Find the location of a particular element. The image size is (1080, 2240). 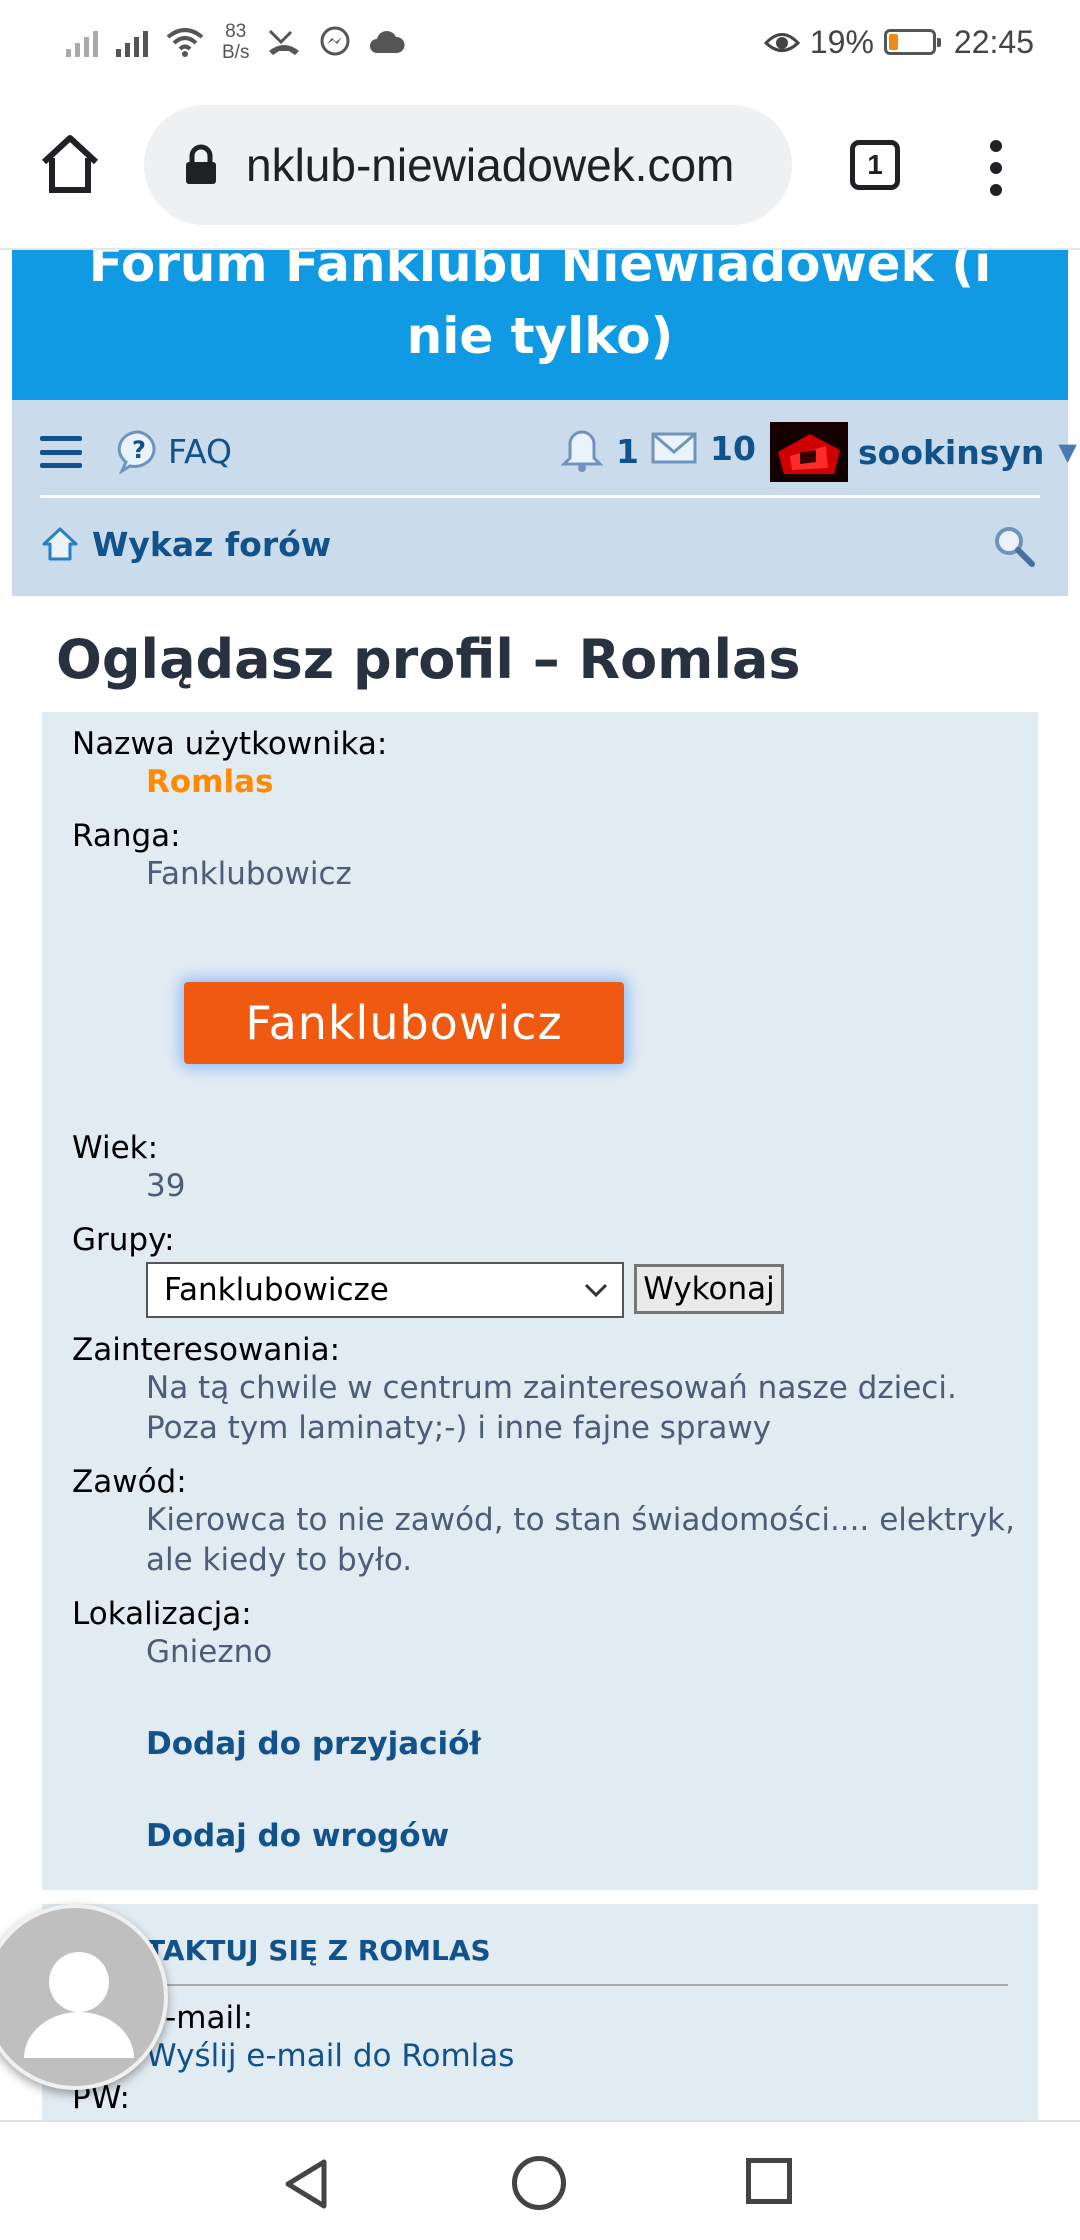

battery-percent: 19% is located at coordinates (841, 41).